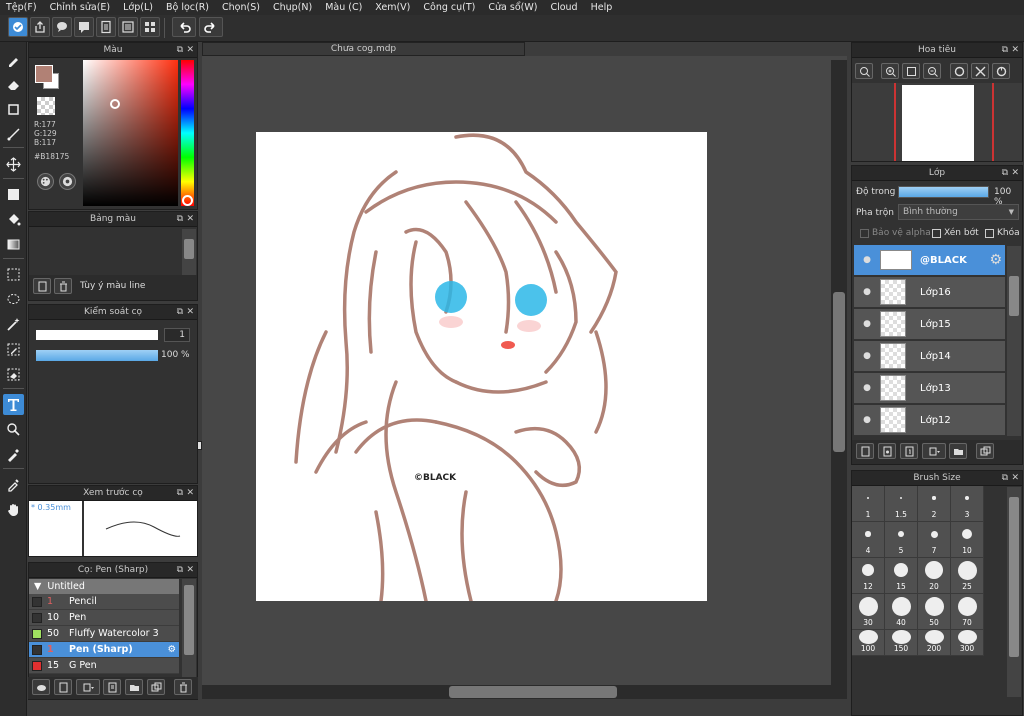 This screenshot has height=716, width=1024. I want to click on new-1bit-layer-icon, so click(909, 451).